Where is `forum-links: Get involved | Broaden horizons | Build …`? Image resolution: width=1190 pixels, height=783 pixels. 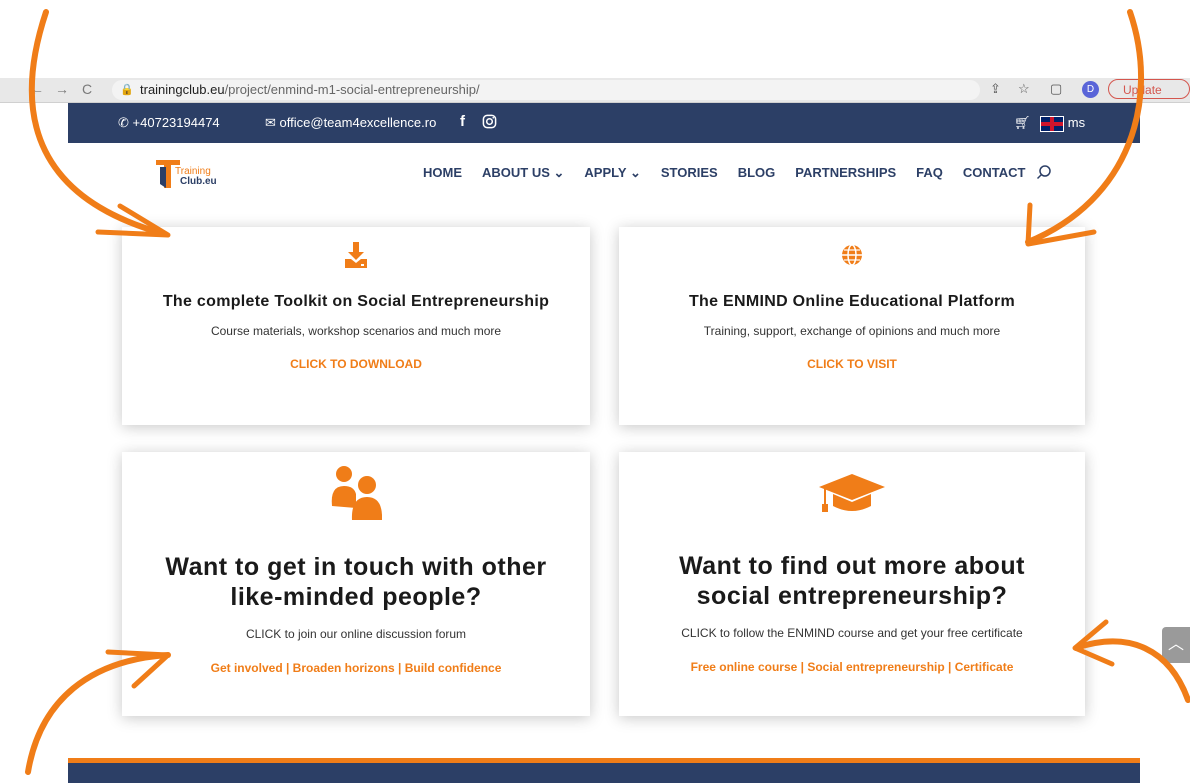 forum-links: Get involved | Broaden horizons | Build … is located at coordinates (356, 668).